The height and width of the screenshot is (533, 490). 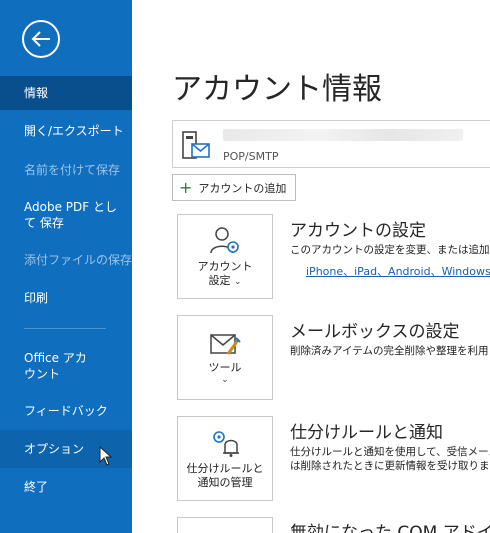 What do you see at coordinates (225, 458) in the screenshot?
I see `manage-rules-alerts-button: 仕分けルールと 通知の管理` at bounding box center [225, 458].